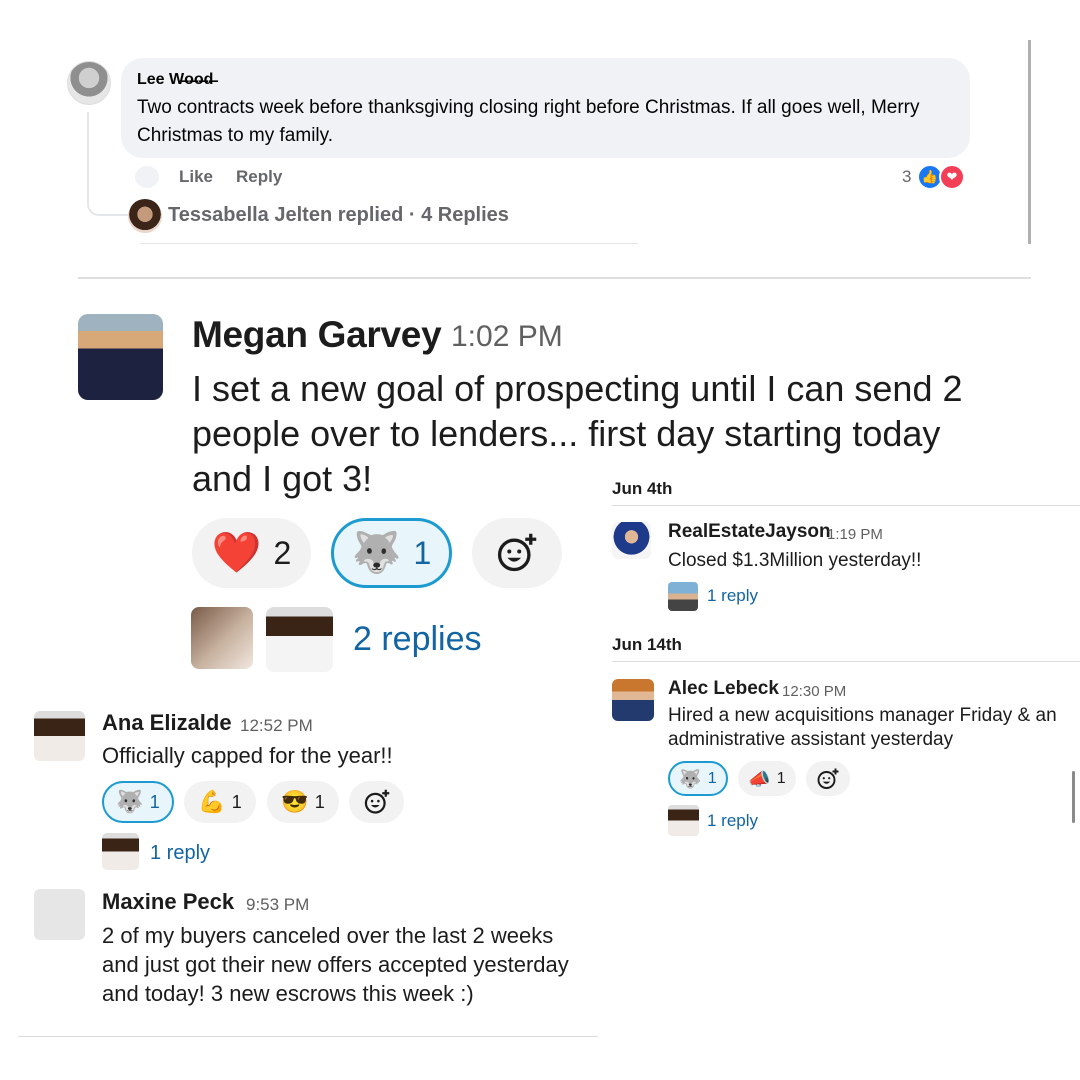  I want to click on reaction-count: 3, so click(906, 177).